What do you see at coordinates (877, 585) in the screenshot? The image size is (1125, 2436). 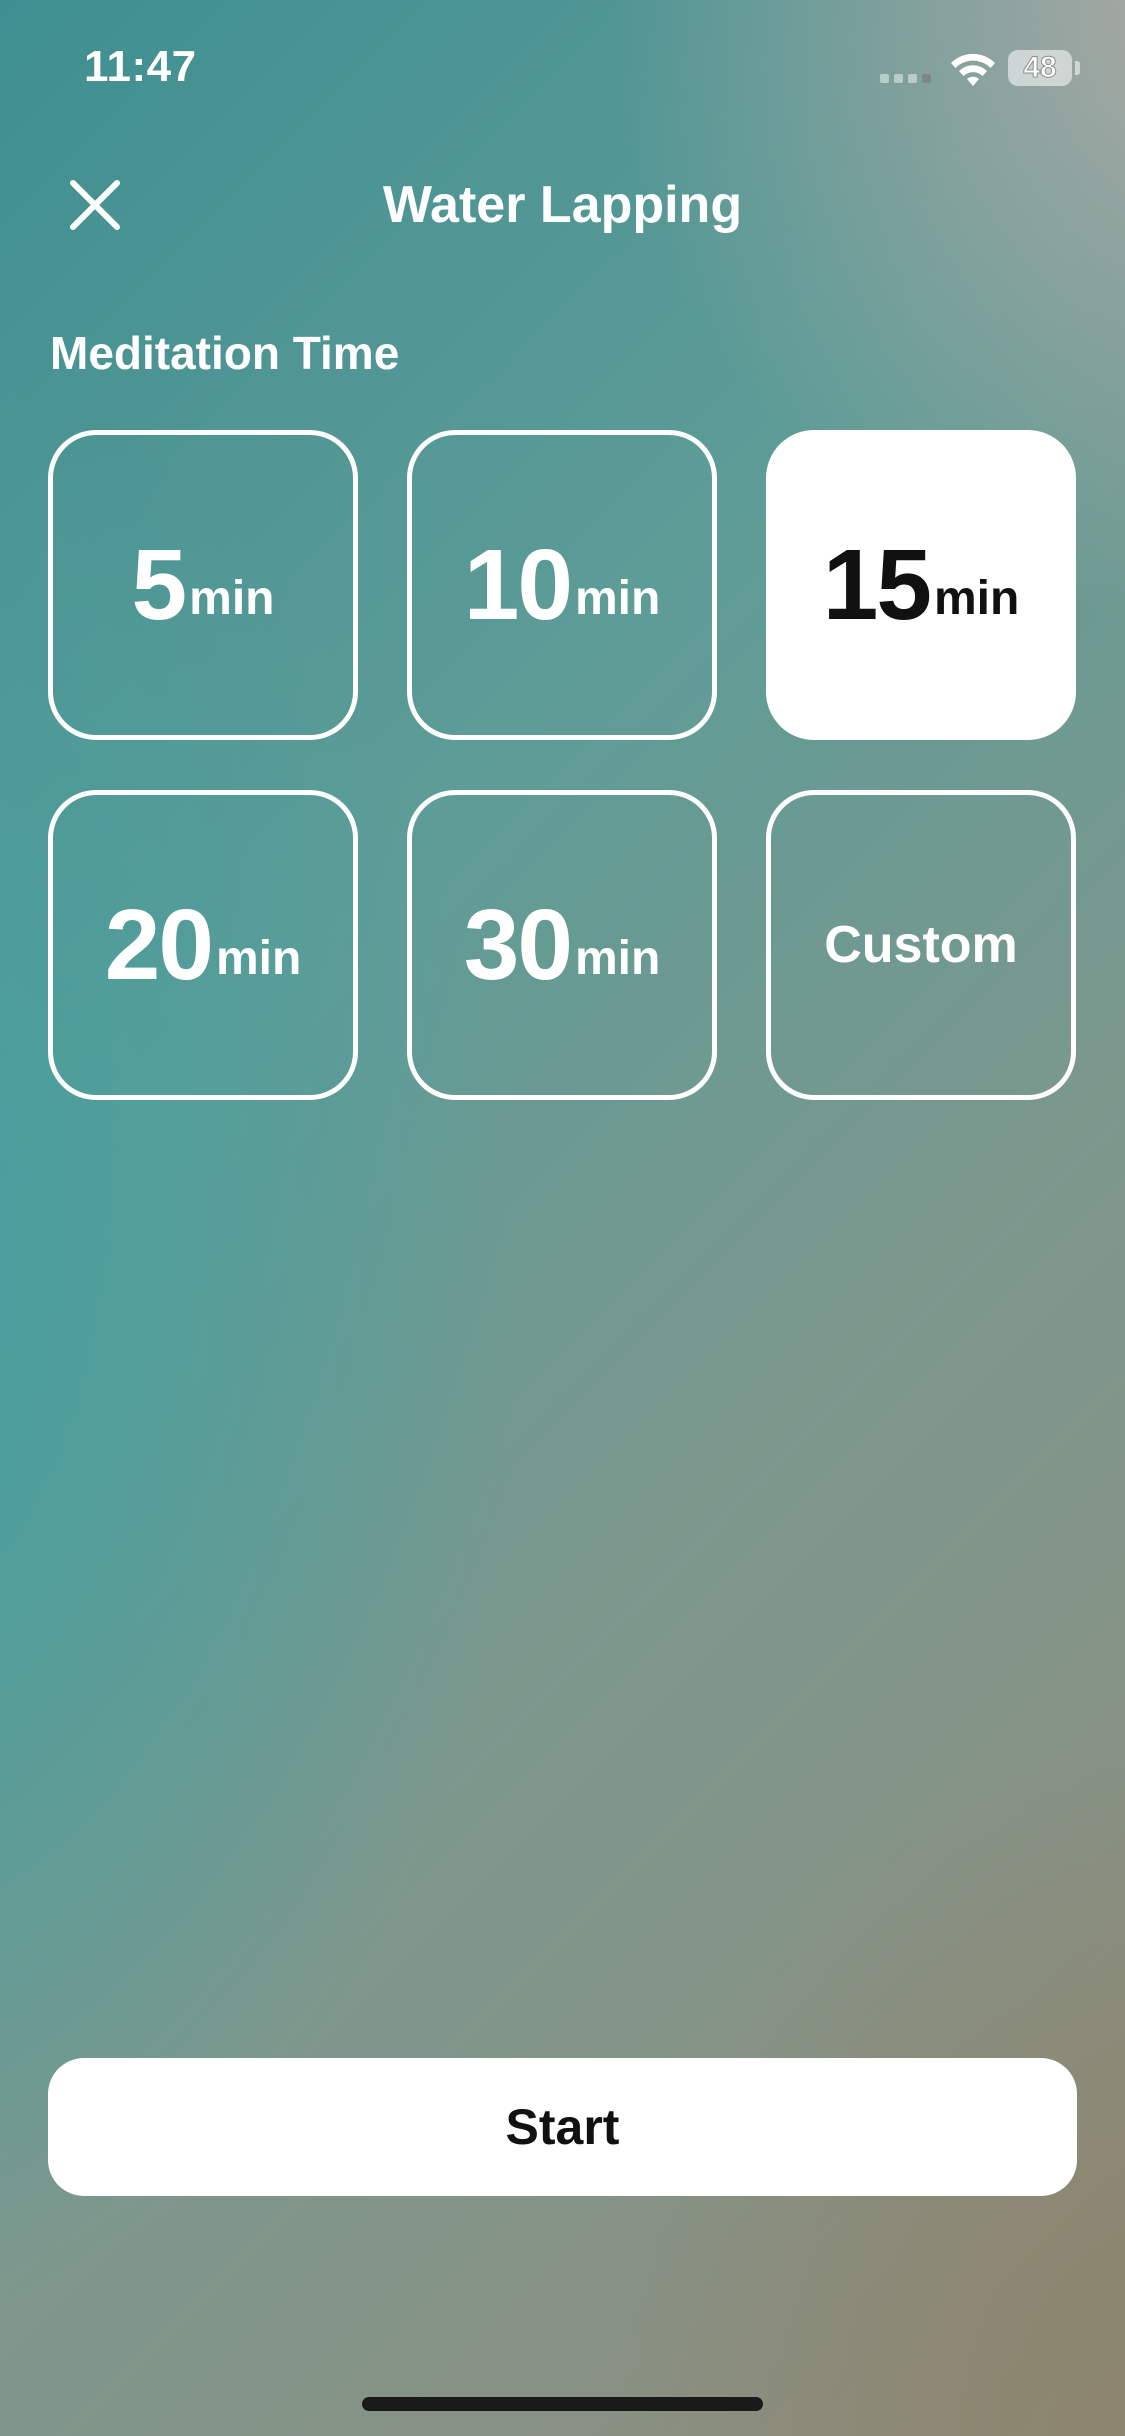 I see `duration-value: 15` at bounding box center [877, 585].